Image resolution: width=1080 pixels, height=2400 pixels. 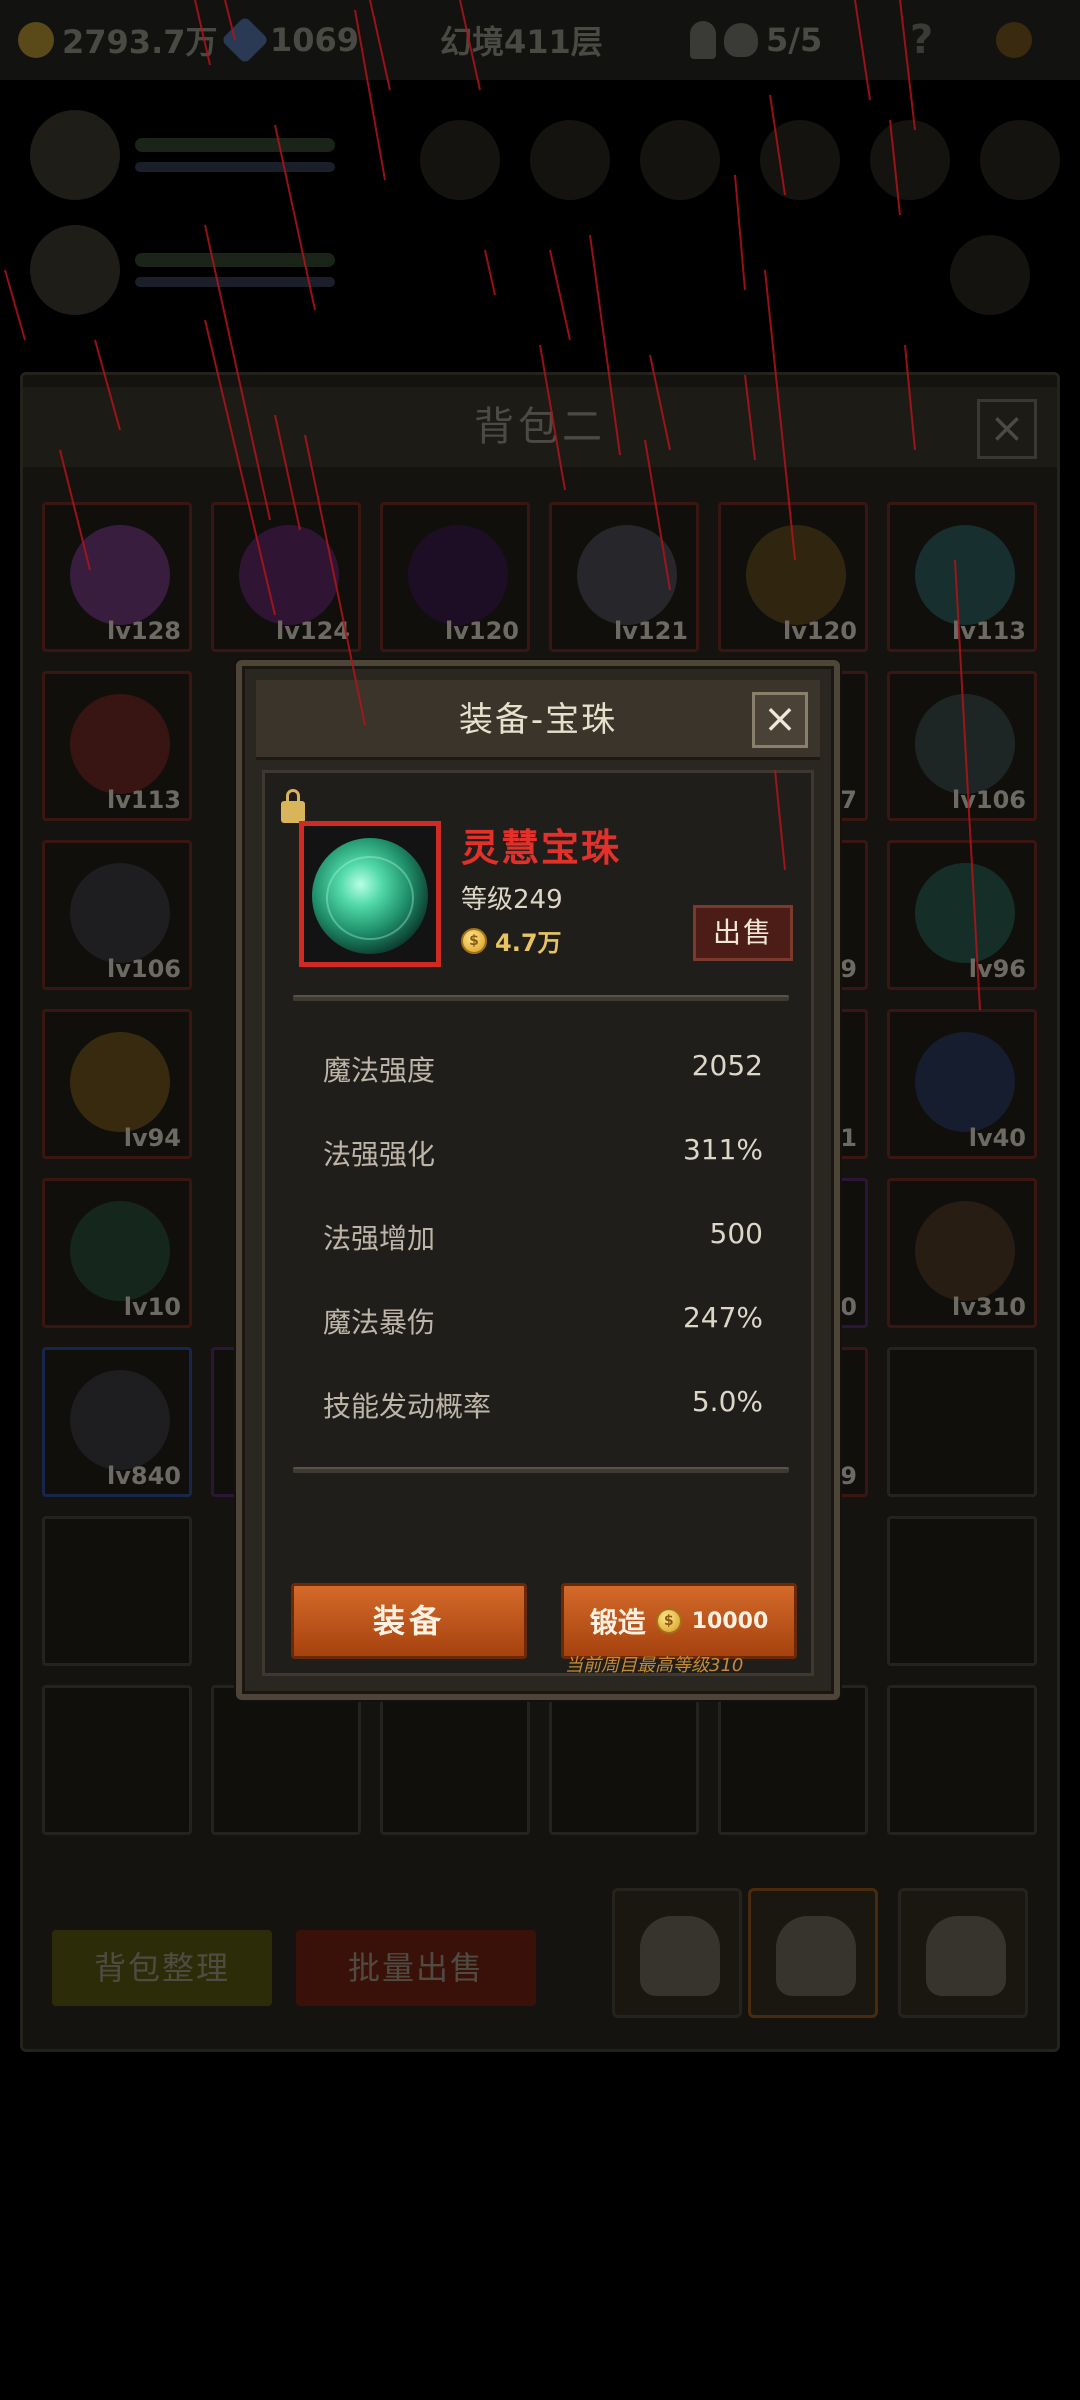 What do you see at coordinates (780, 720) in the screenshot?
I see `modal-close-button: ×` at bounding box center [780, 720].